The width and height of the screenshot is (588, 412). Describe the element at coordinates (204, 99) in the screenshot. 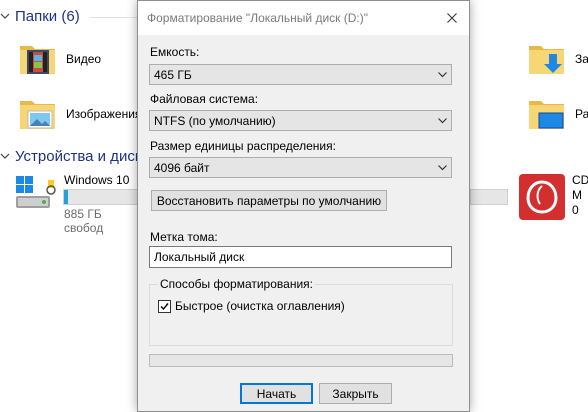

I see `filesystem-label: Файловая система:` at that location.